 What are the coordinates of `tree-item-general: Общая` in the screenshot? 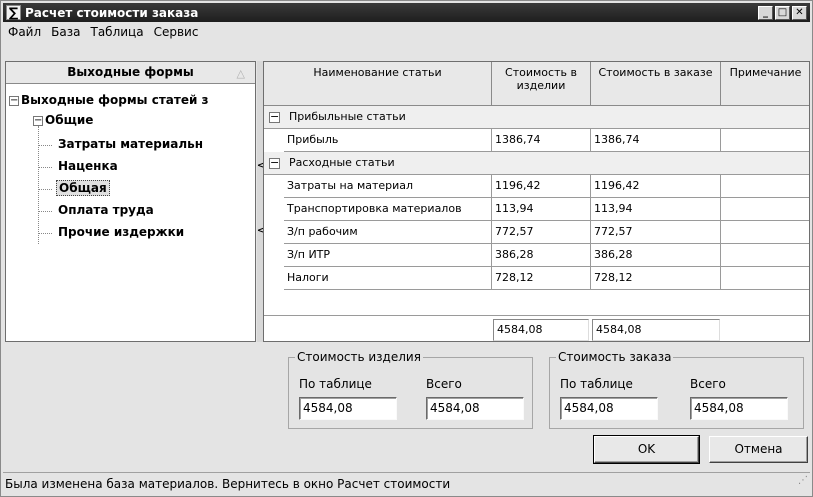 It's located at (83, 188).